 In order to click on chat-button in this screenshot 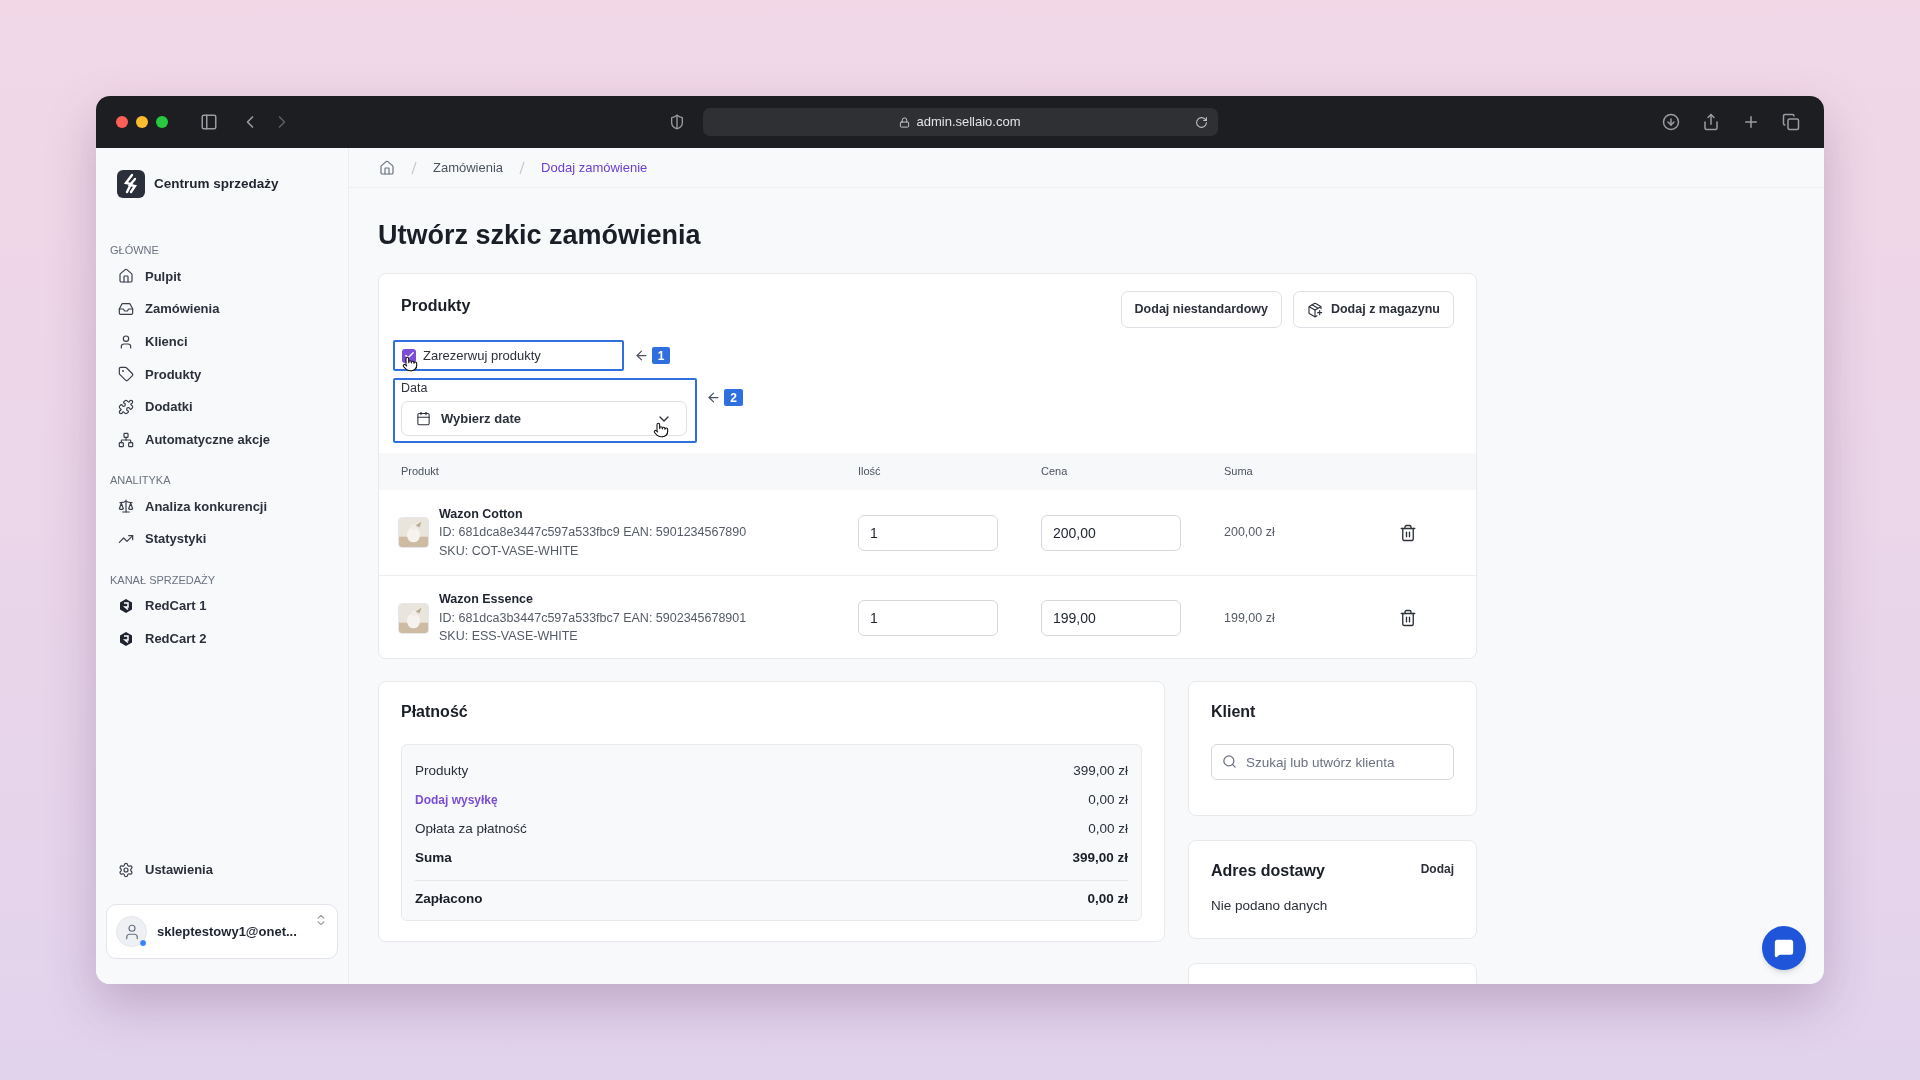, I will do `click(1784, 948)`.